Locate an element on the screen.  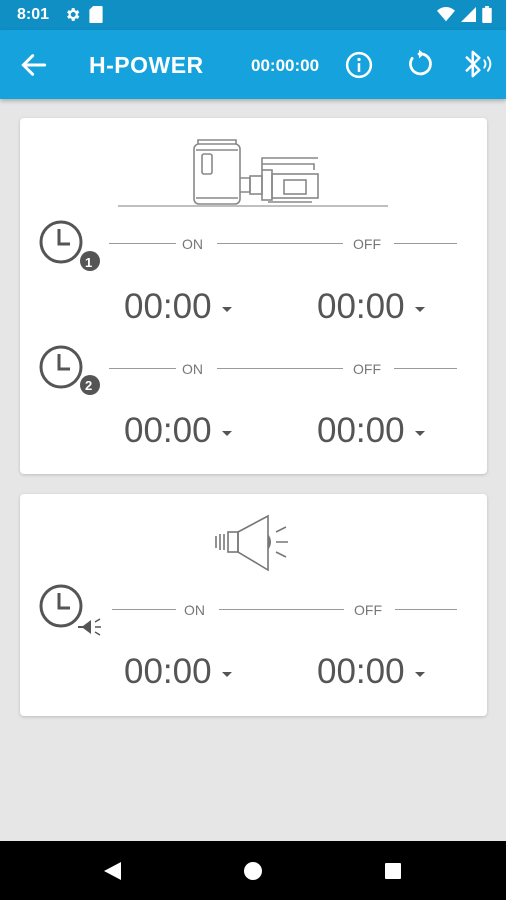
timer1-on-time: 00:00 is located at coordinates (168, 306).